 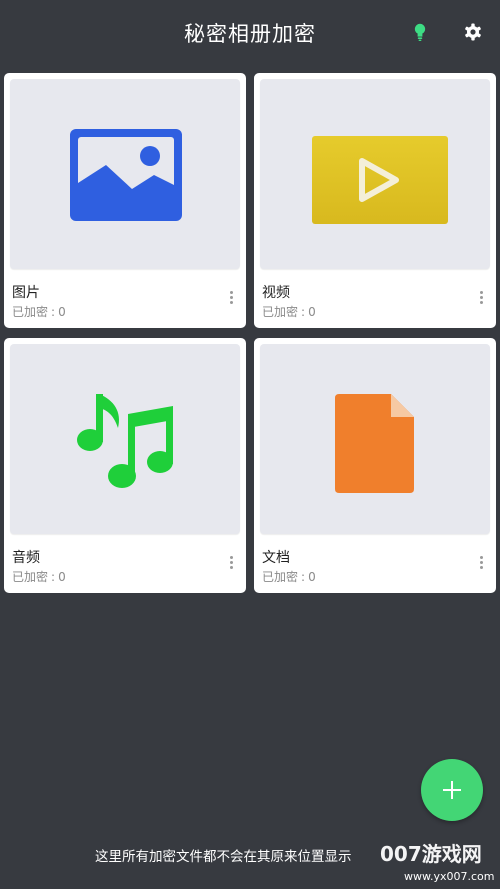 I want to click on watermark-logo: 007游戏网, so click(x=431, y=854).